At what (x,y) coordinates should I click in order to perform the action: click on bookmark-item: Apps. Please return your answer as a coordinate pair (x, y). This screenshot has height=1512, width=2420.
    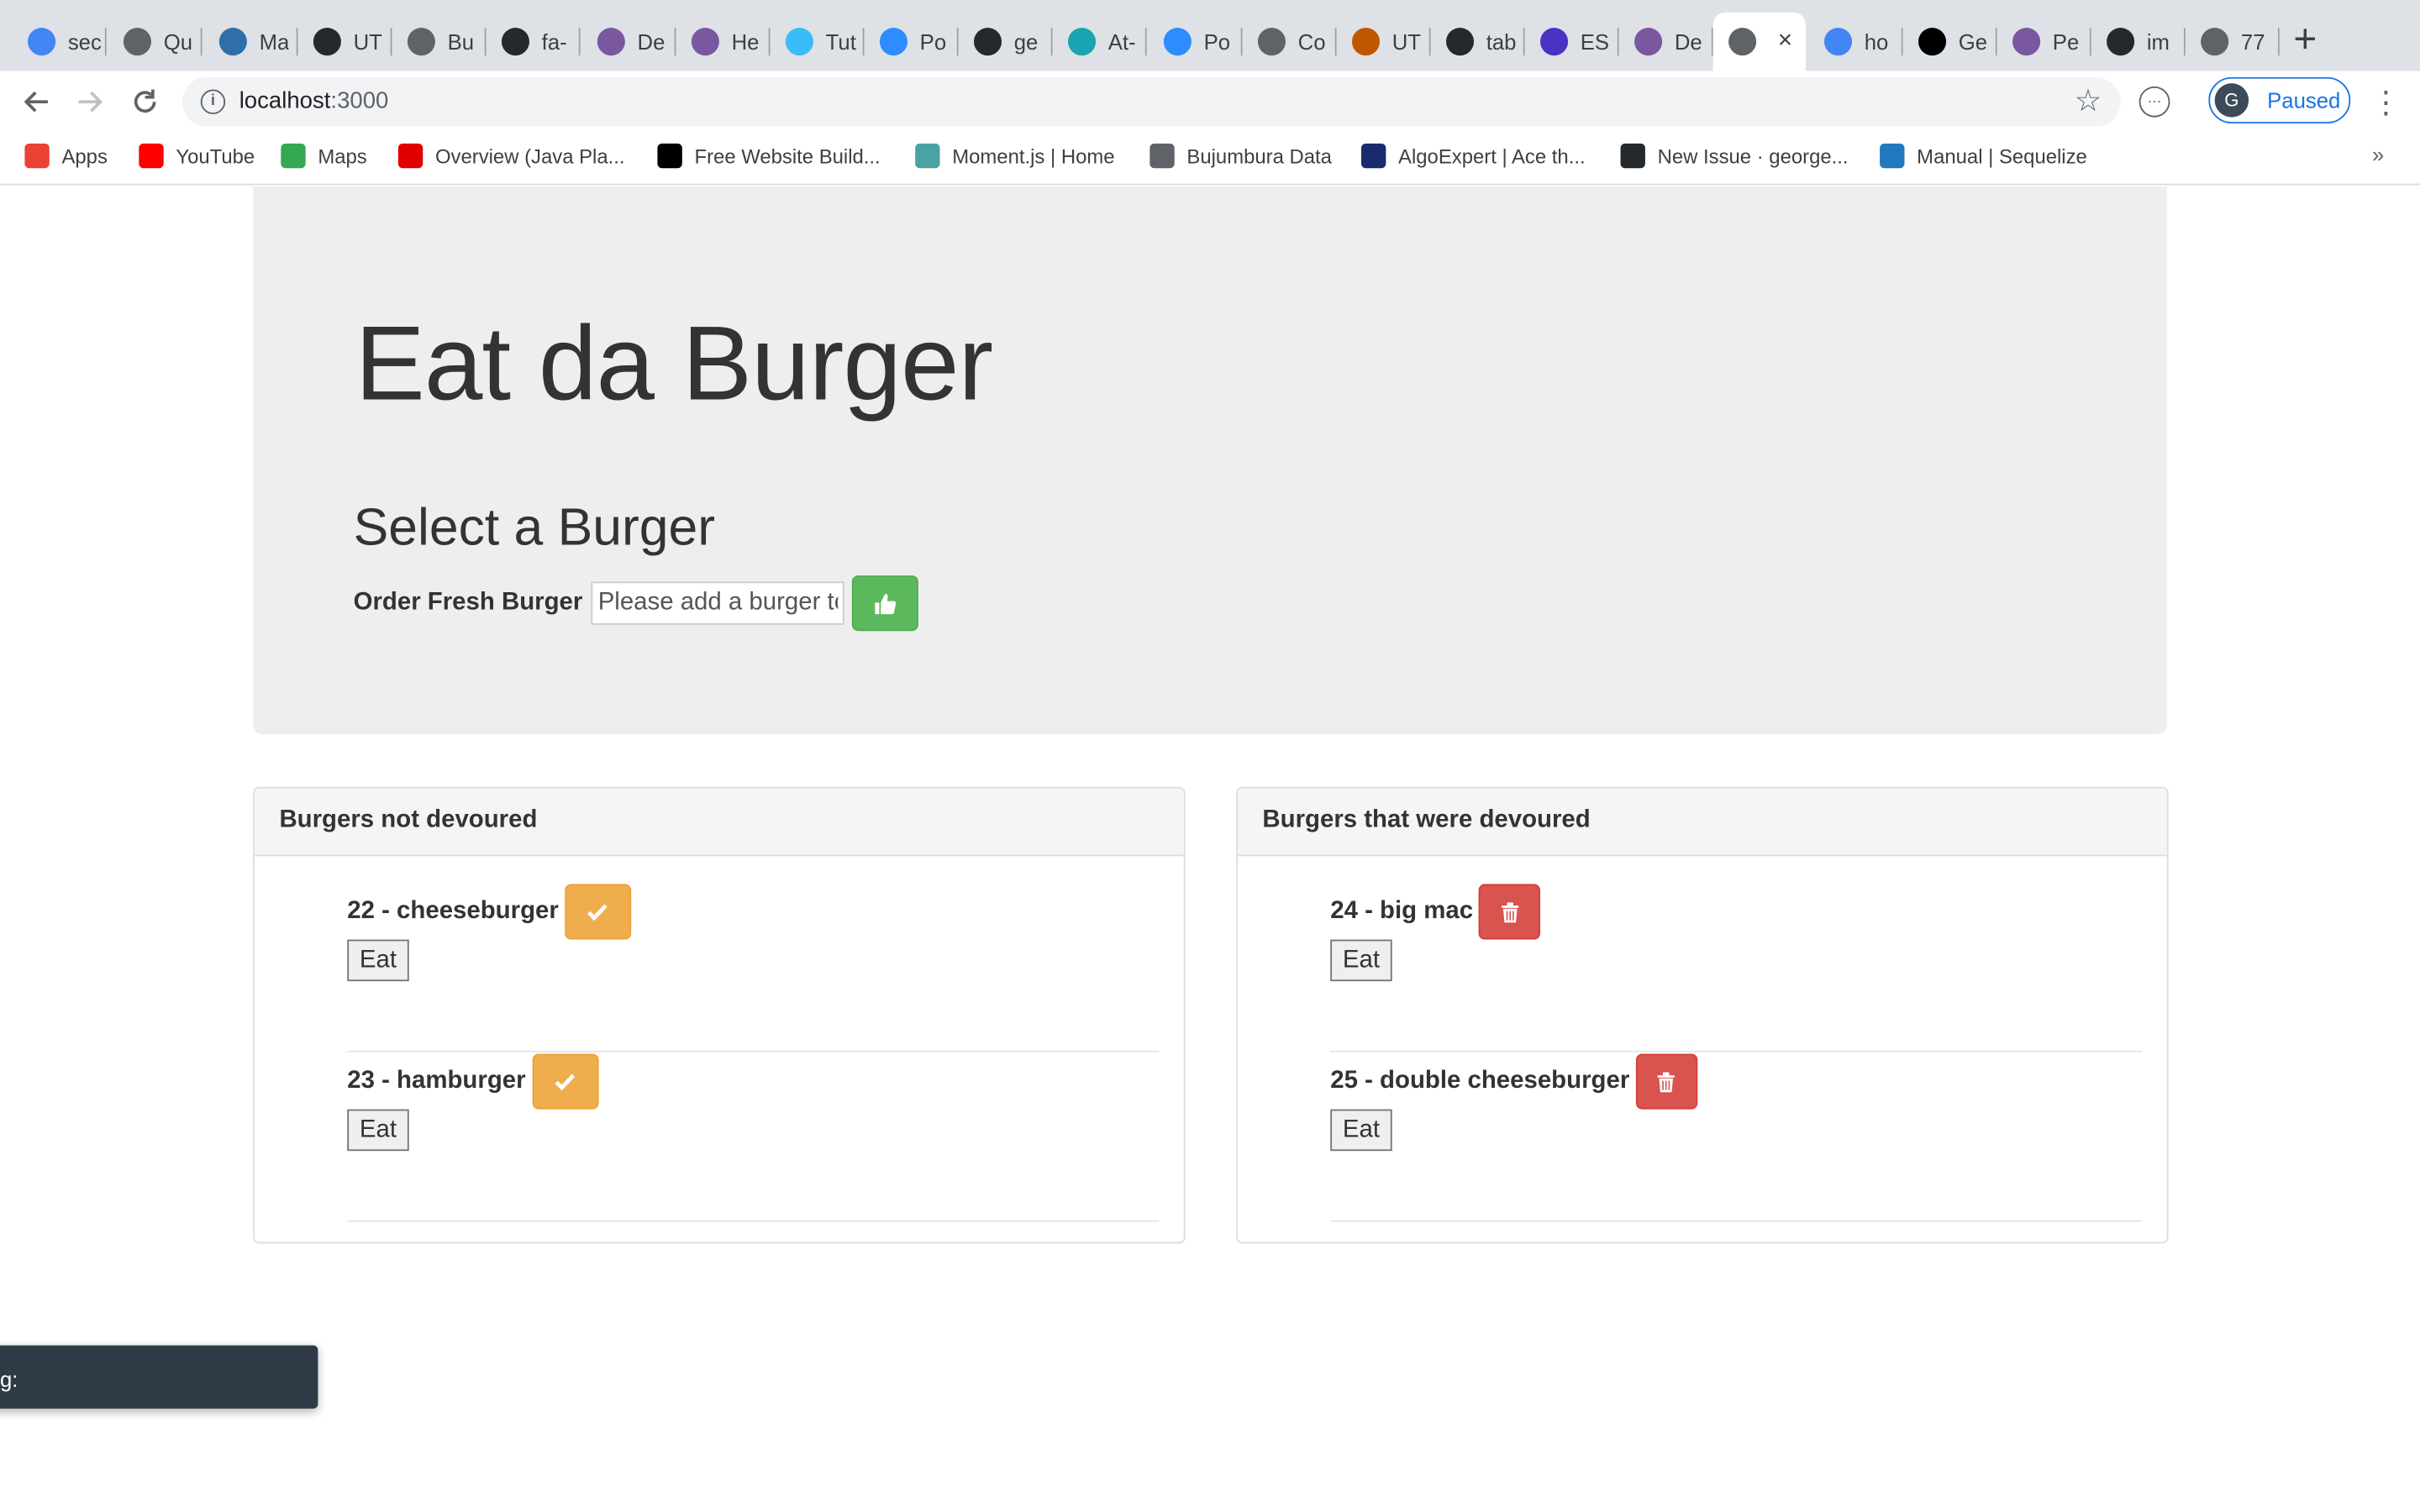
    Looking at the image, I should click on (66, 156).